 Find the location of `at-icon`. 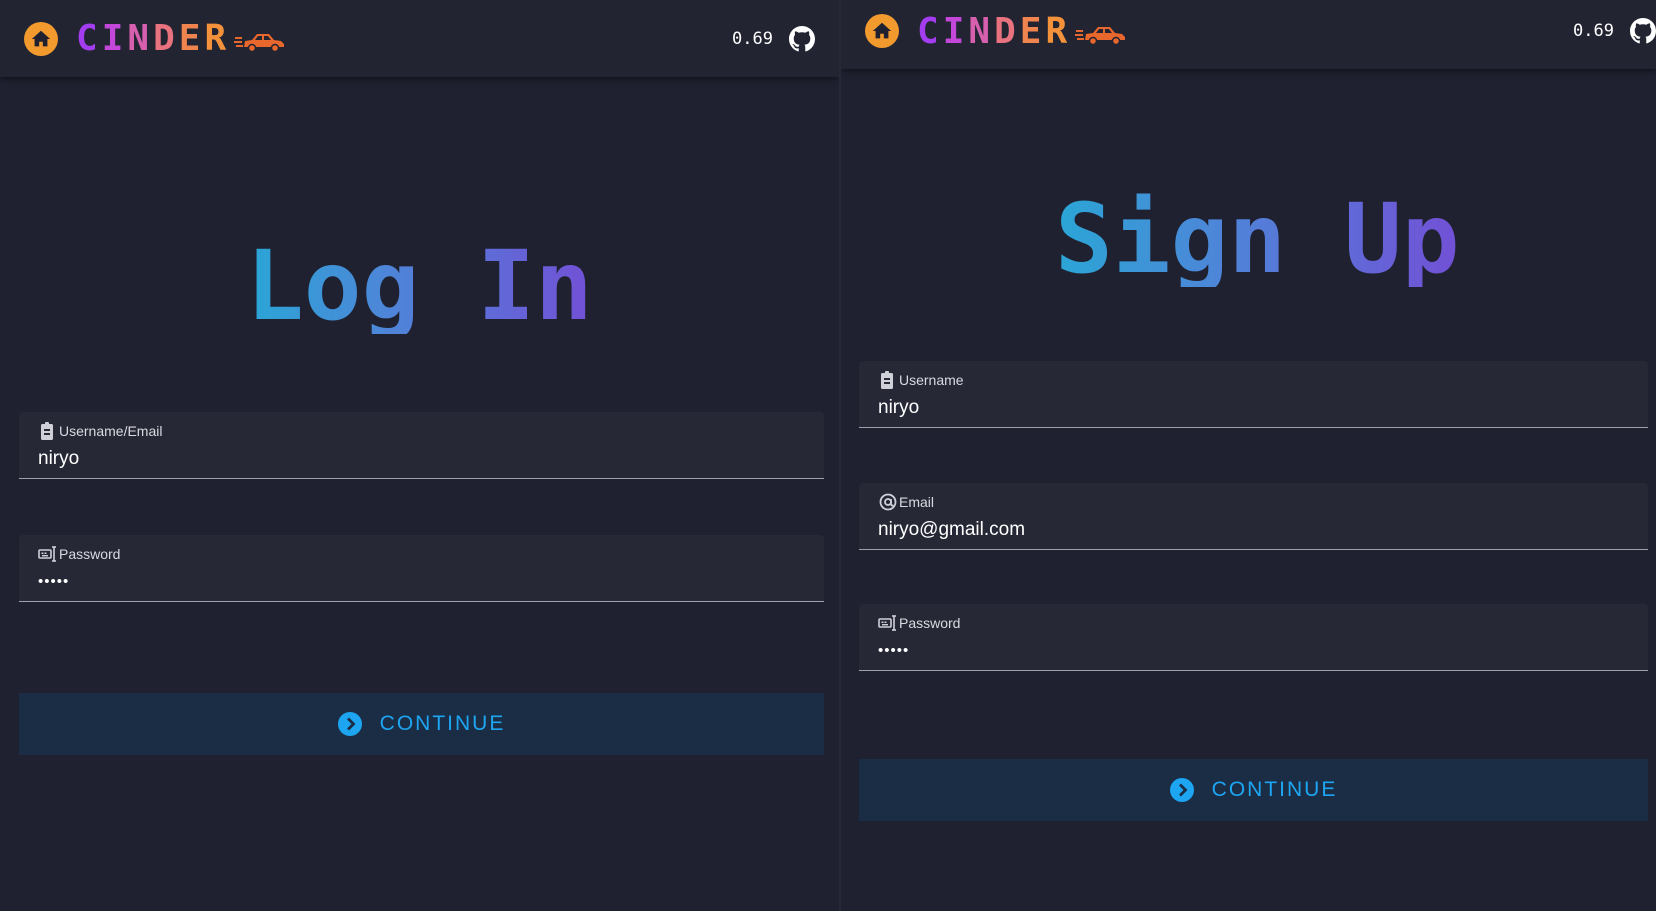

at-icon is located at coordinates (888, 502).